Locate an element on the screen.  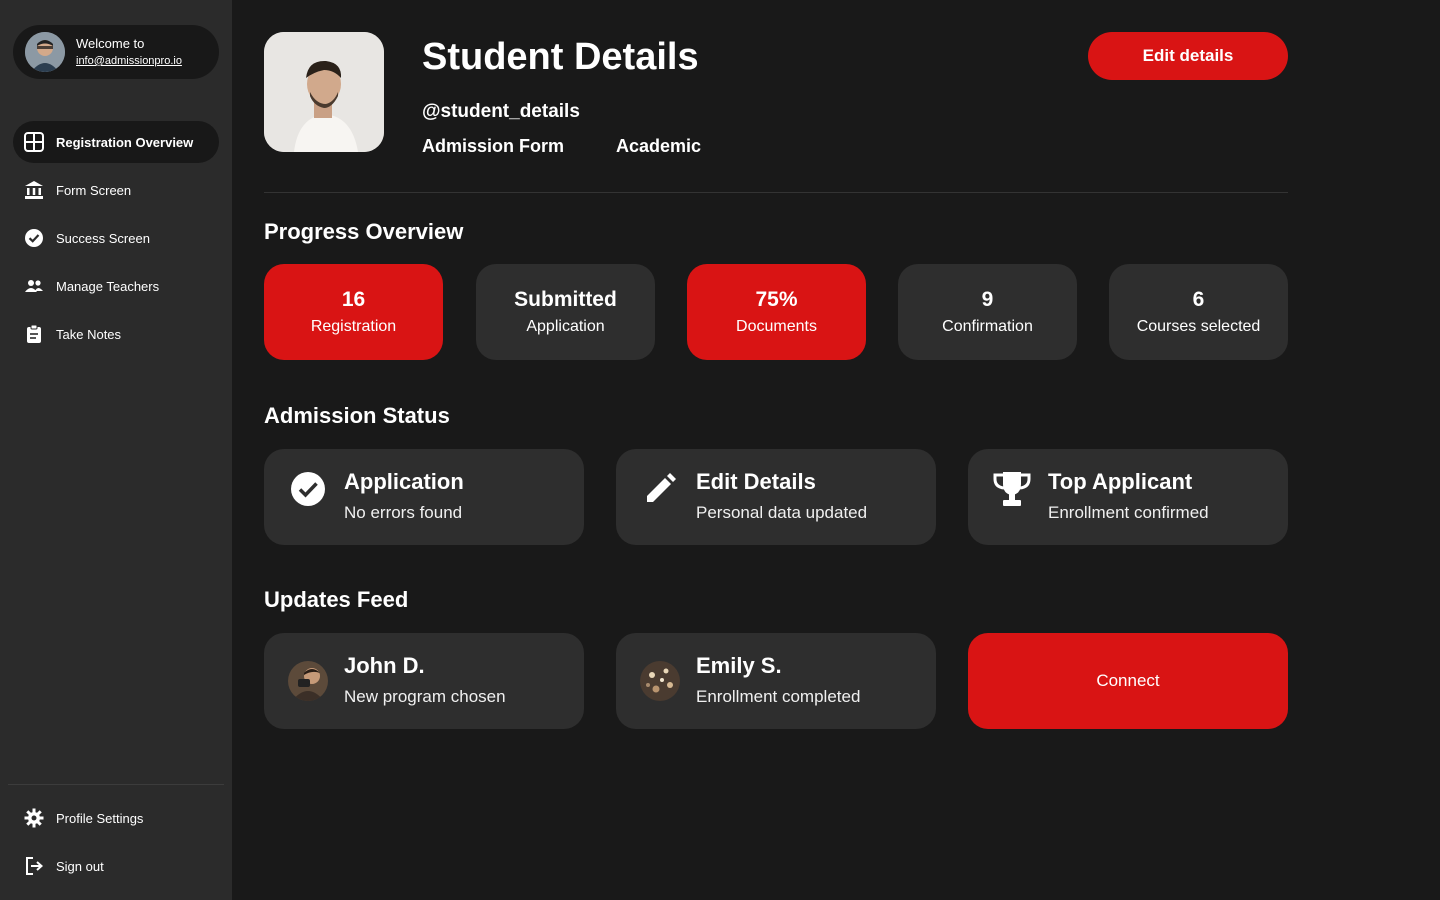
status-card-top-applicant: Top Applicant Enrollment confirmed is located at coordinates (1128, 497).